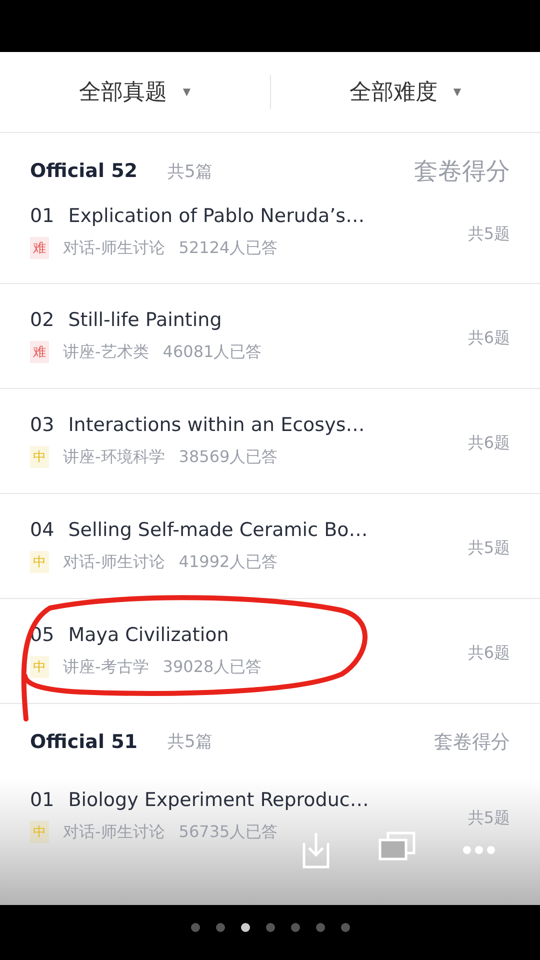 Image resolution: width=540 pixels, height=960 pixels. Describe the element at coordinates (145, 320) in the screenshot. I see `item-title: Still-life Painting` at that location.